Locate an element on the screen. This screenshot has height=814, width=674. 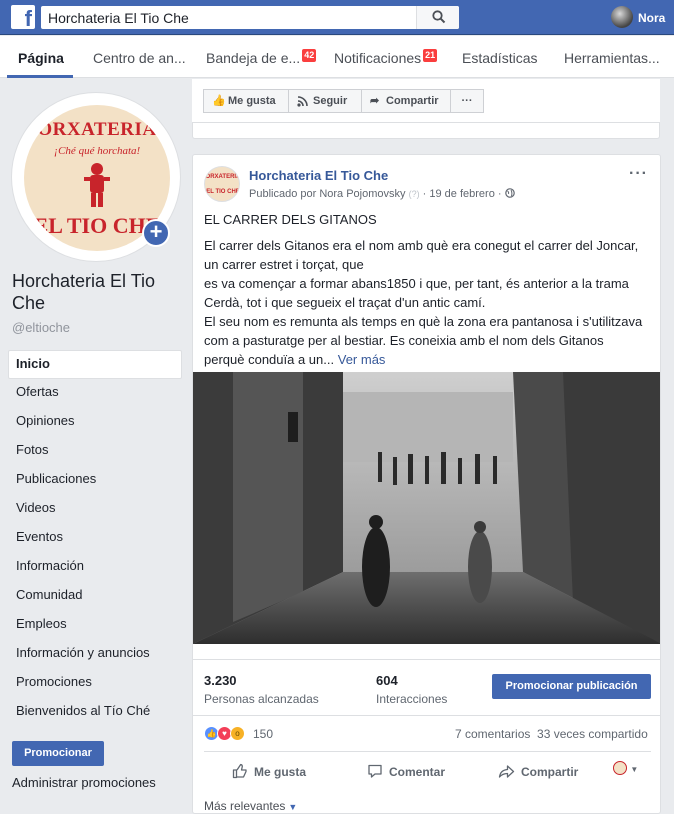
tab-notificaciones: Notificaciones 21 is located at coordinates (386, 57).